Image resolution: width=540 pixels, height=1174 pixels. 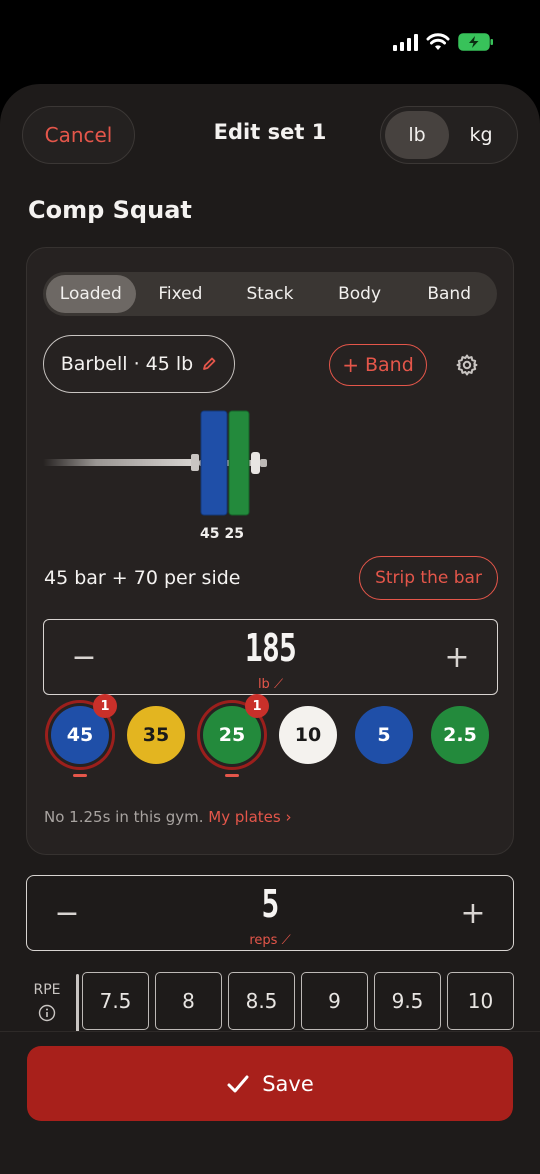 I want to click on my-plates-link: My plates ›, so click(x=249, y=817).